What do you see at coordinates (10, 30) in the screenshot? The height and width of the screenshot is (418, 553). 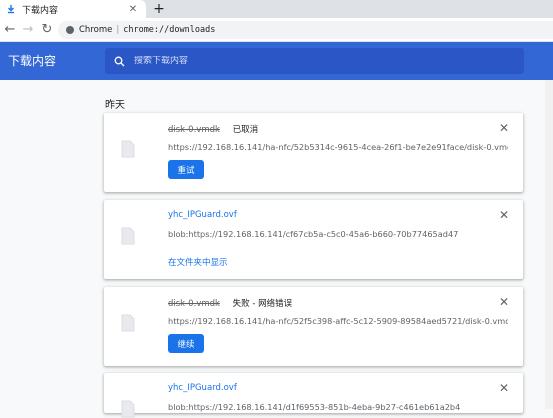 I see `back-button: ←` at bounding box center [10, 30].